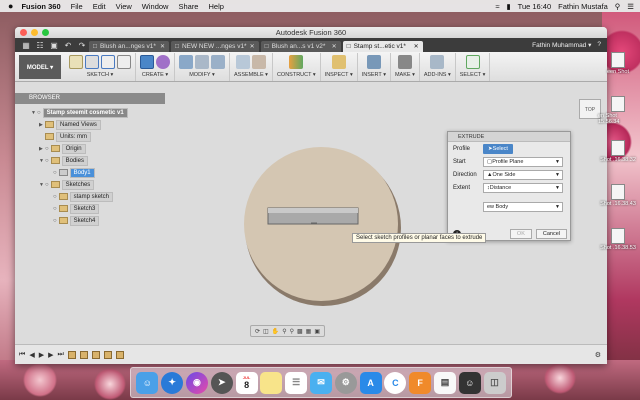  Describe the element at coordinates (77, 6) in the screenshot. I see `menu-file: File` at that location.